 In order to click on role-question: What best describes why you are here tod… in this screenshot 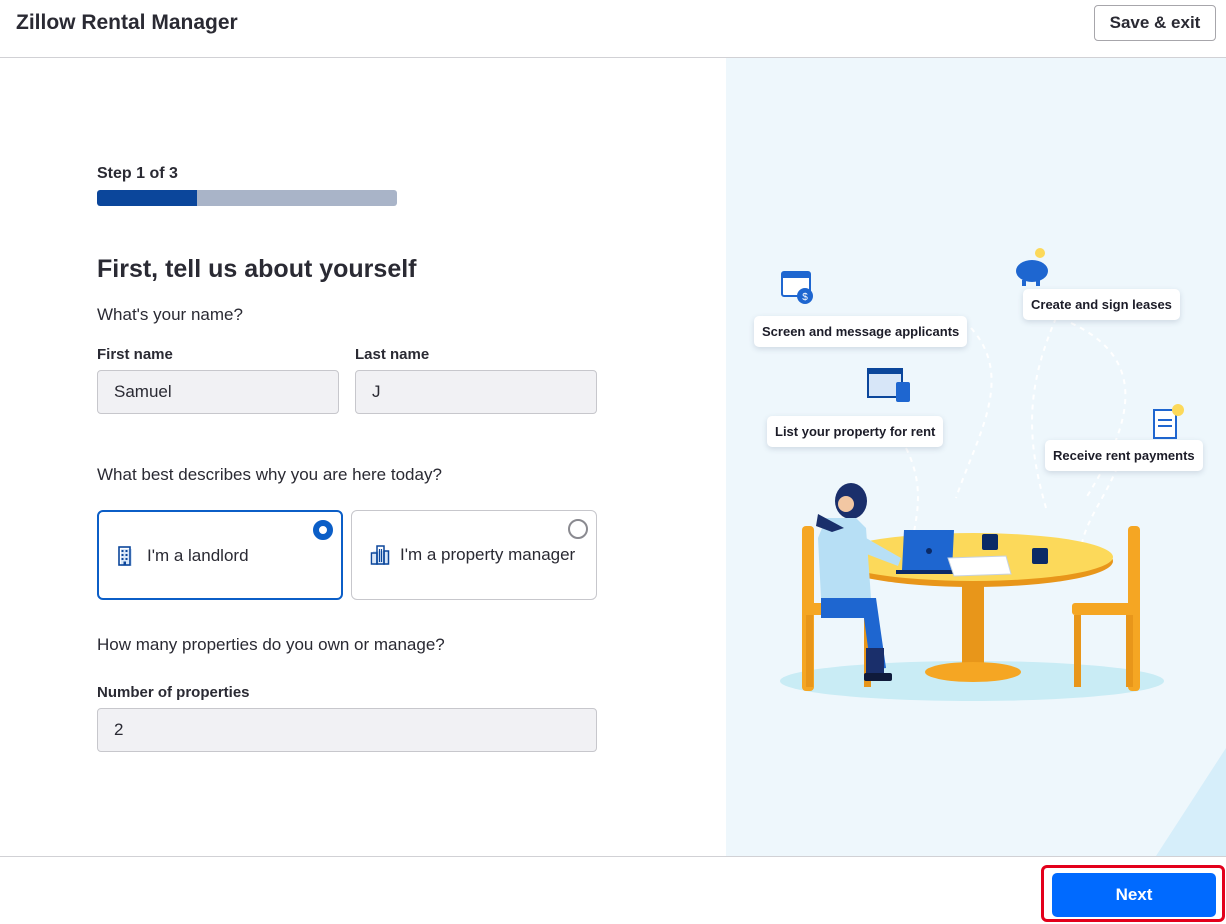, I will do `click(269, 474)`.